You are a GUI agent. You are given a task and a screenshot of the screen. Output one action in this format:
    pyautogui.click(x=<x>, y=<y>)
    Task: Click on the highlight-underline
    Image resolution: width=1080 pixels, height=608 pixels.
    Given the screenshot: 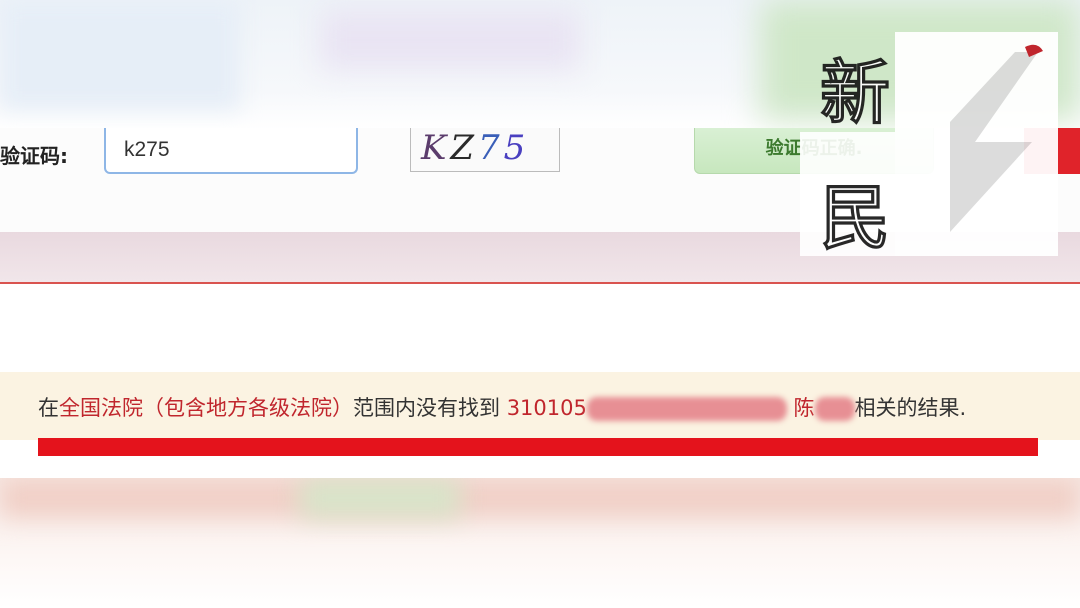 What is the action you would take?
    pyautogui.click(x=538, y=447)
    